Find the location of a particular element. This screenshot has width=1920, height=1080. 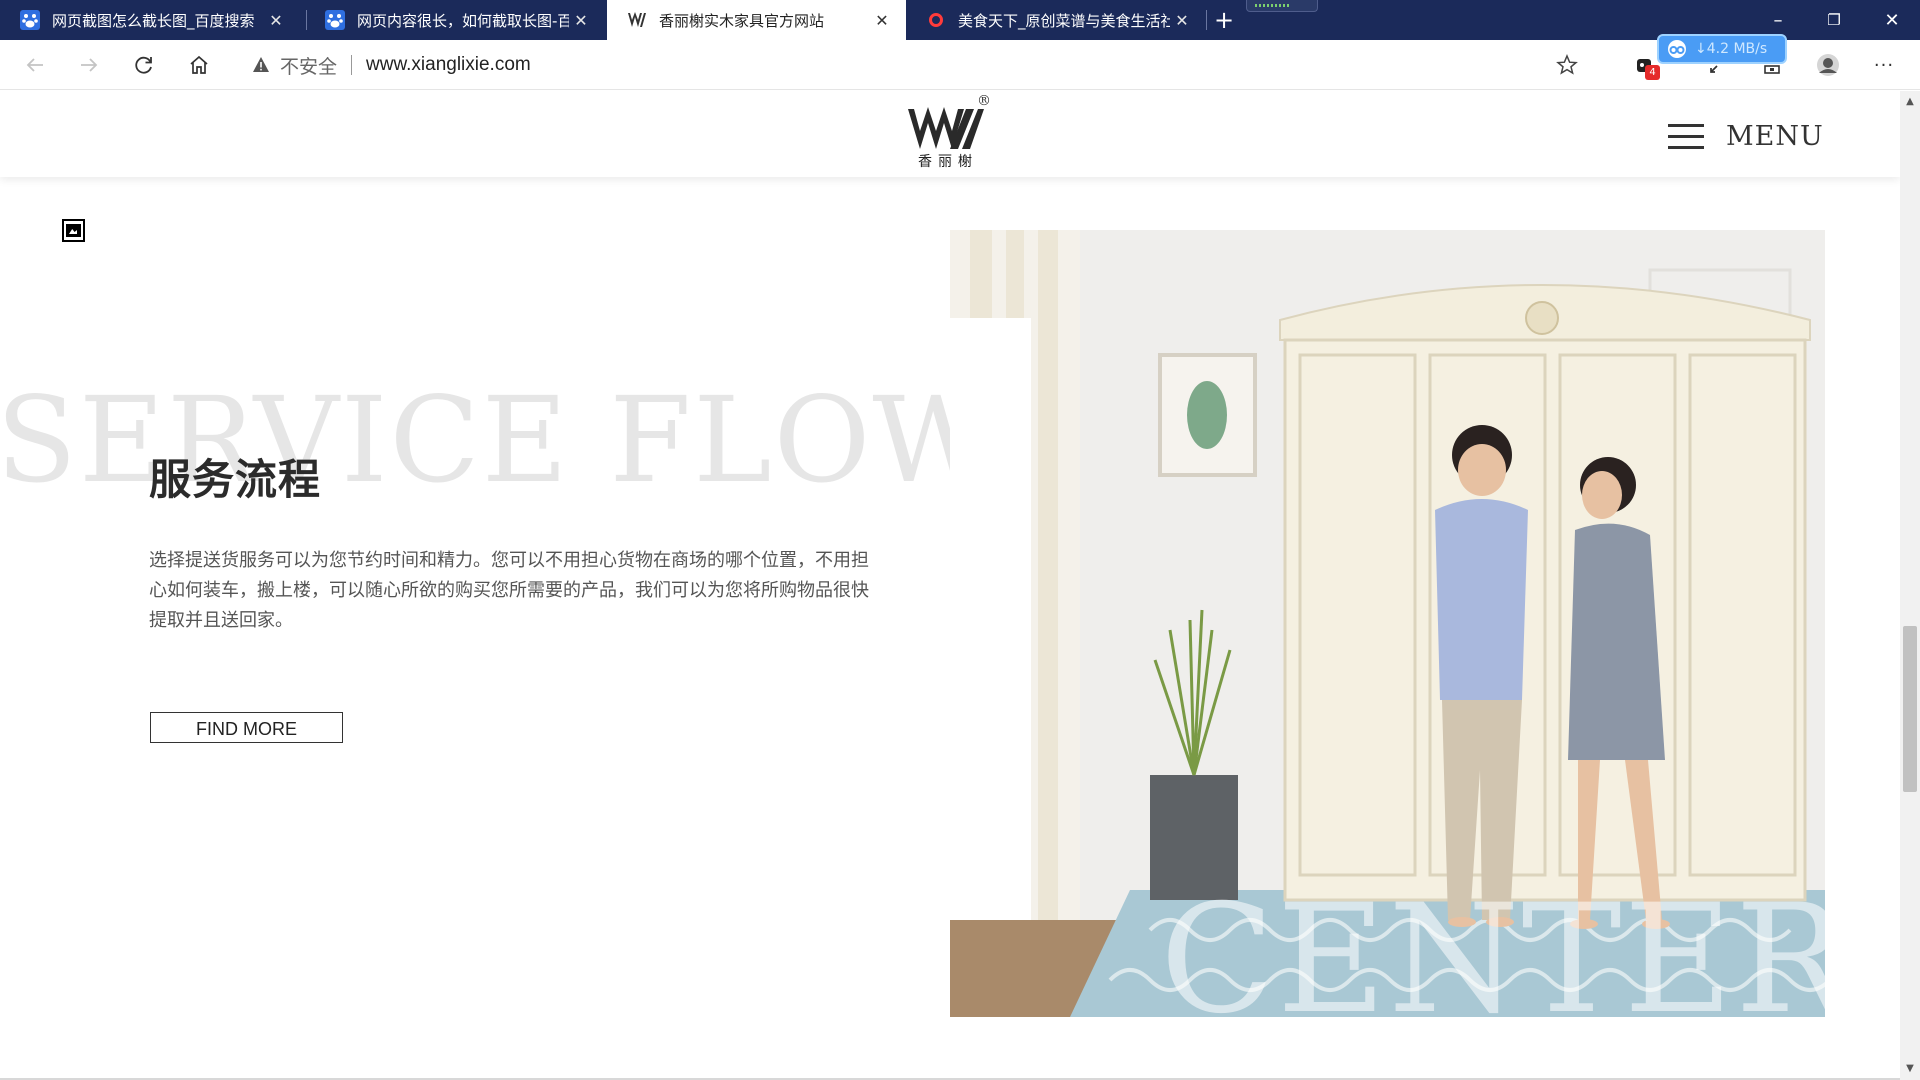

tab-preview-thumbnail is located at coordinates (1282, 6).